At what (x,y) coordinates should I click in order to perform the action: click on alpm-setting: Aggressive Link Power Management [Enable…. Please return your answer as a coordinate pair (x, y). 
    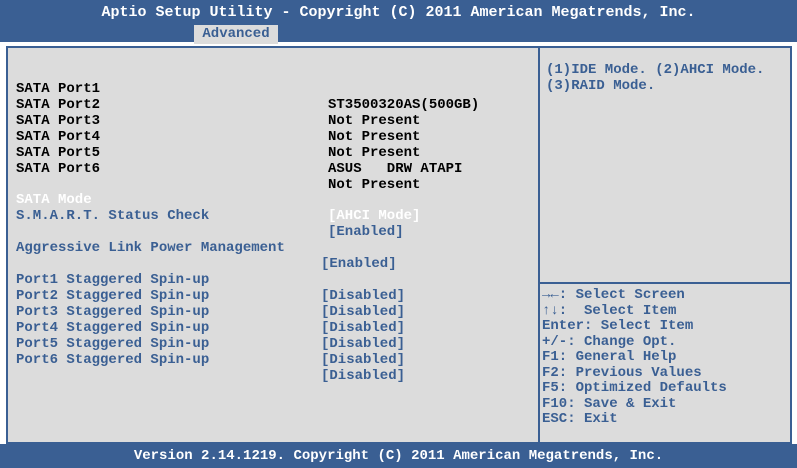
    Looking at the image, I should click on (206, 248).